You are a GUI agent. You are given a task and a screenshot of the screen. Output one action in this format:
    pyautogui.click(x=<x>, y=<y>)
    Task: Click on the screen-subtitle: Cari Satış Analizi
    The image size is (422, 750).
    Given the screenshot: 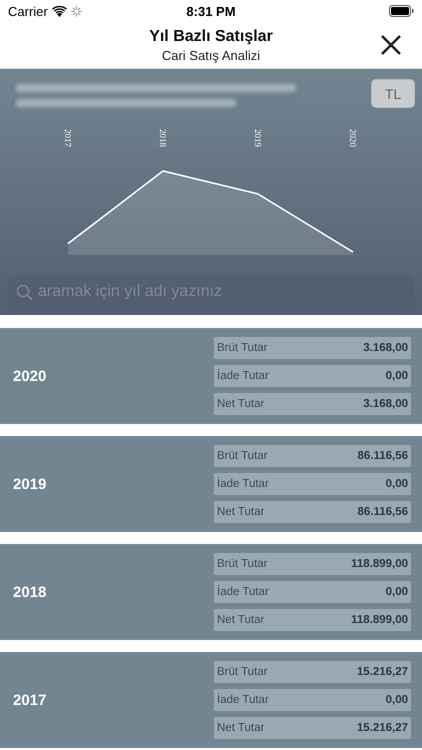 What is the action you would take?
    pyautogui.click(x=211, y=55)
    